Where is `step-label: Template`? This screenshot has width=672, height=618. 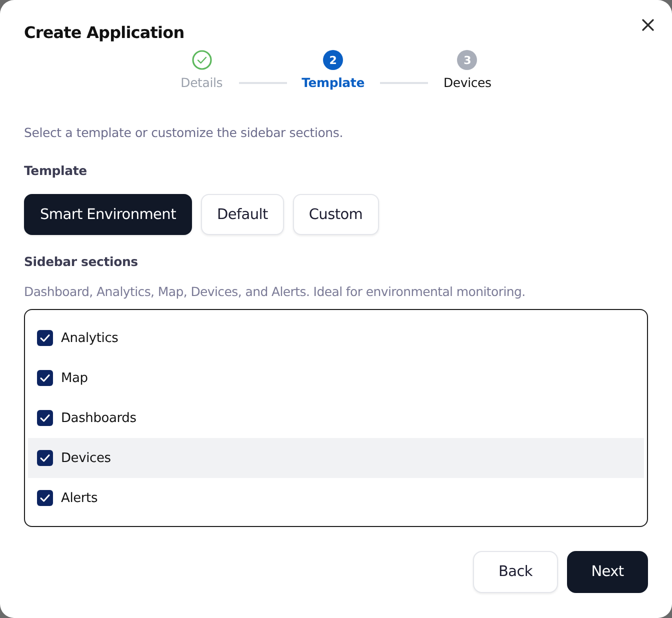
step-label: Template is located at coordinates (333, 83).